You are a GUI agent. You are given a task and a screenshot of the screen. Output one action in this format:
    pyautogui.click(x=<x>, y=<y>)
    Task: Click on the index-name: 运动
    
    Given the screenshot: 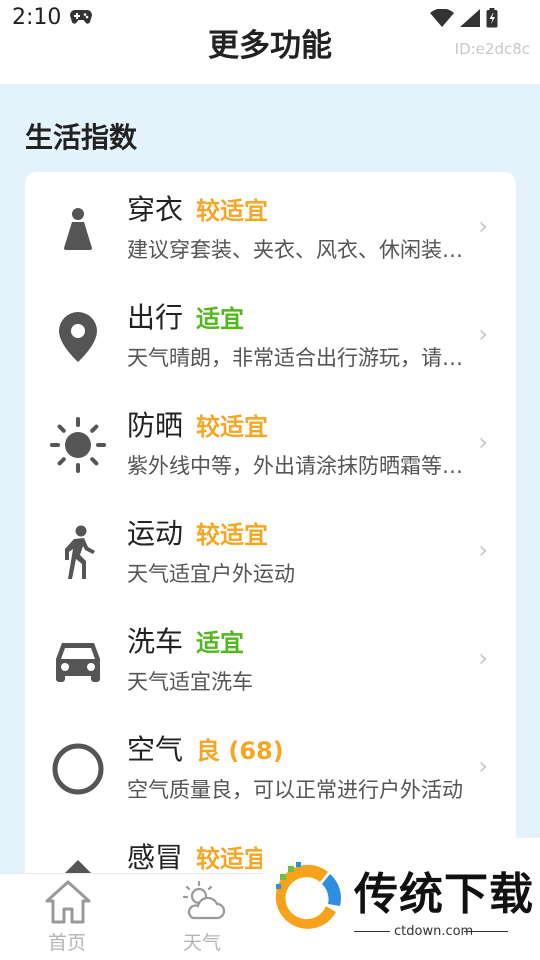 What is the action you would take?
    pyautogui.click(x=155, y=533)
    